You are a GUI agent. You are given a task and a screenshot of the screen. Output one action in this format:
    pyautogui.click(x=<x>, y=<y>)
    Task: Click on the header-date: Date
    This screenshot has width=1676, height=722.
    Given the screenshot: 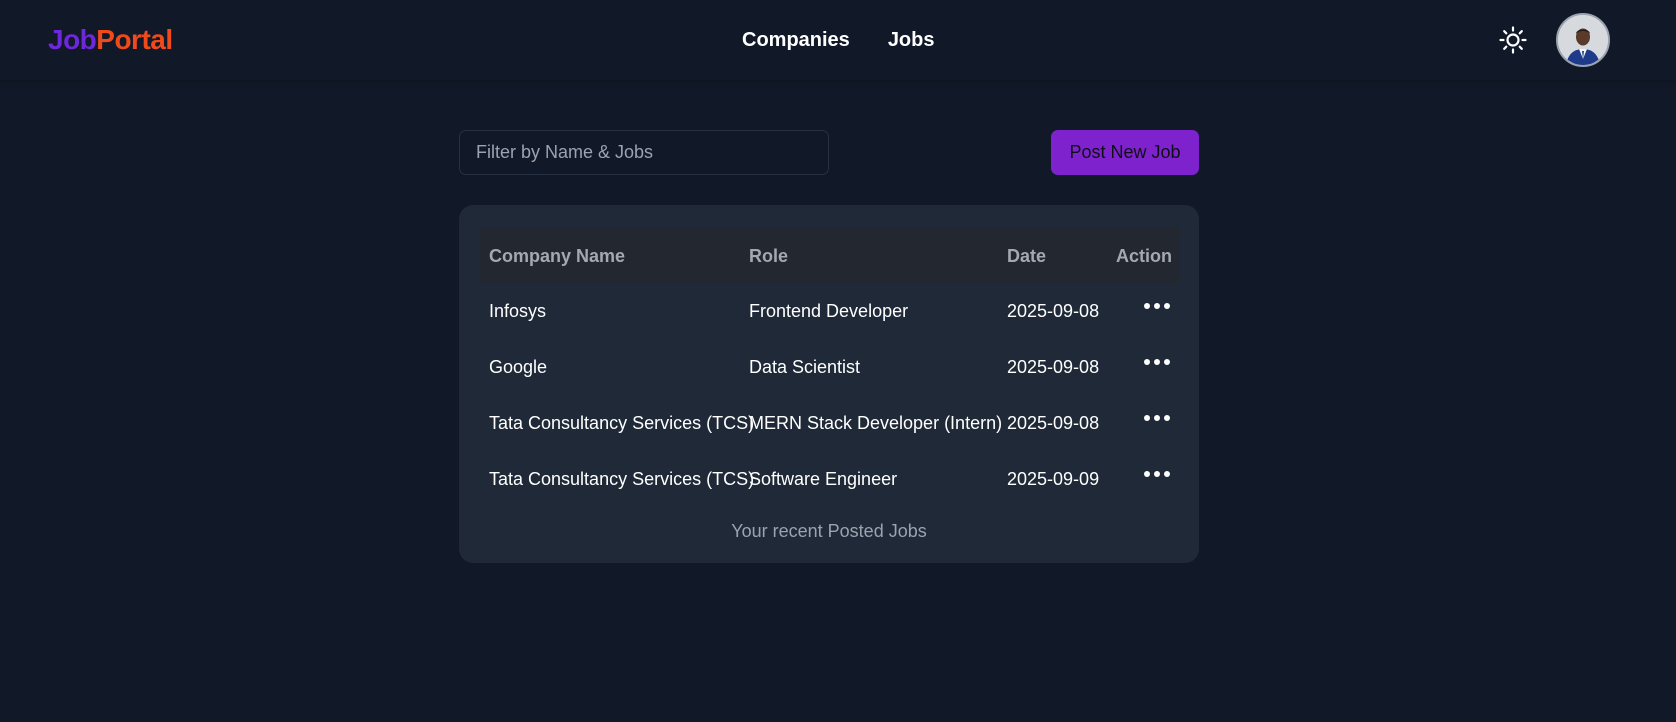 What is the action you would take?
    pyautogui.click(x=1027, y=256)
    